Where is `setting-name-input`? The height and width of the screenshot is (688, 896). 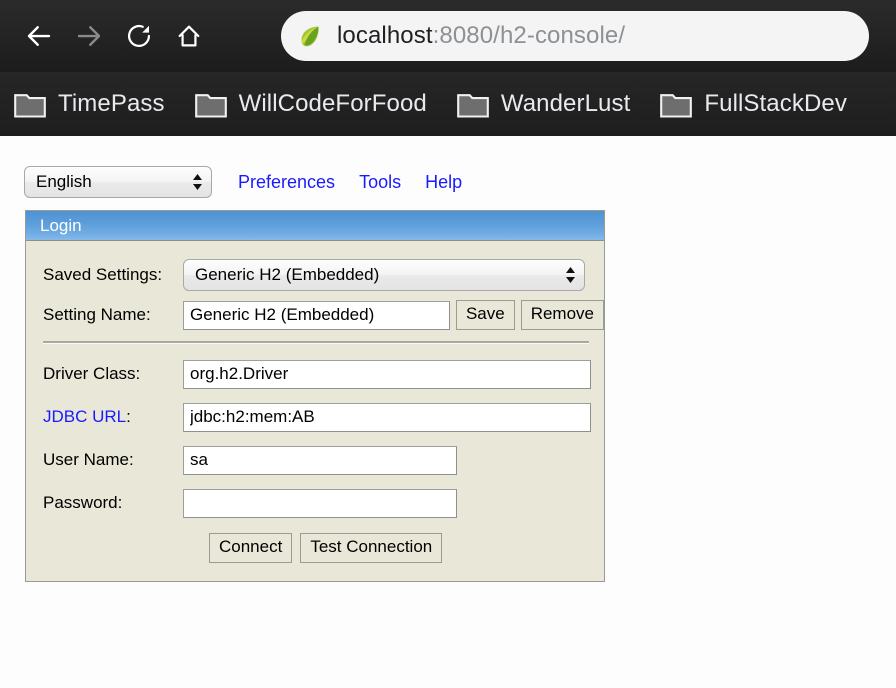
setting-name-input is located at coordinates (316, 315).